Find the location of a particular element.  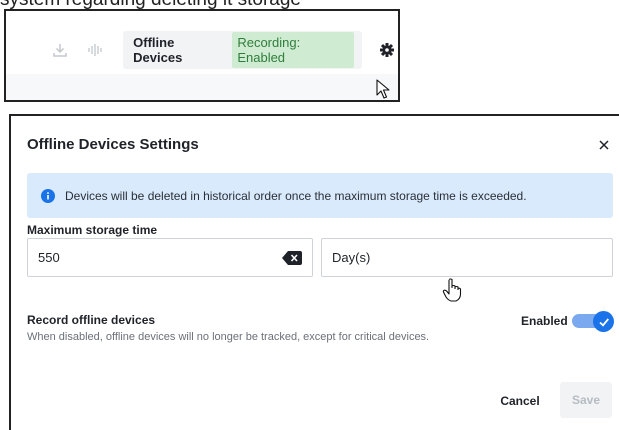

toolbar-row: Offline Devices Recording: Enabled is located at coordinates (223, 50).